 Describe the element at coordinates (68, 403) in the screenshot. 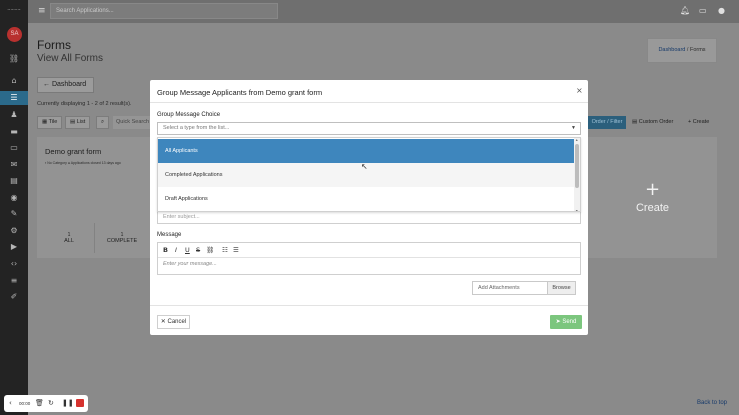

I see `pause-icon: ❚❚` at that location.